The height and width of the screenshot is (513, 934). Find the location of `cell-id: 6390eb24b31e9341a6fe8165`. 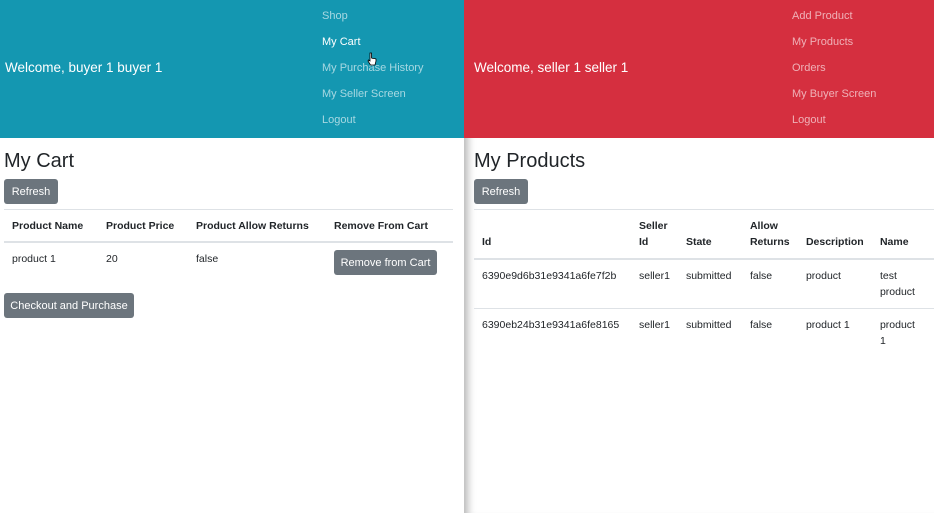

cell-id: 6390eb24b31e9341a6fe8165 is located at coordinates (551, 325).